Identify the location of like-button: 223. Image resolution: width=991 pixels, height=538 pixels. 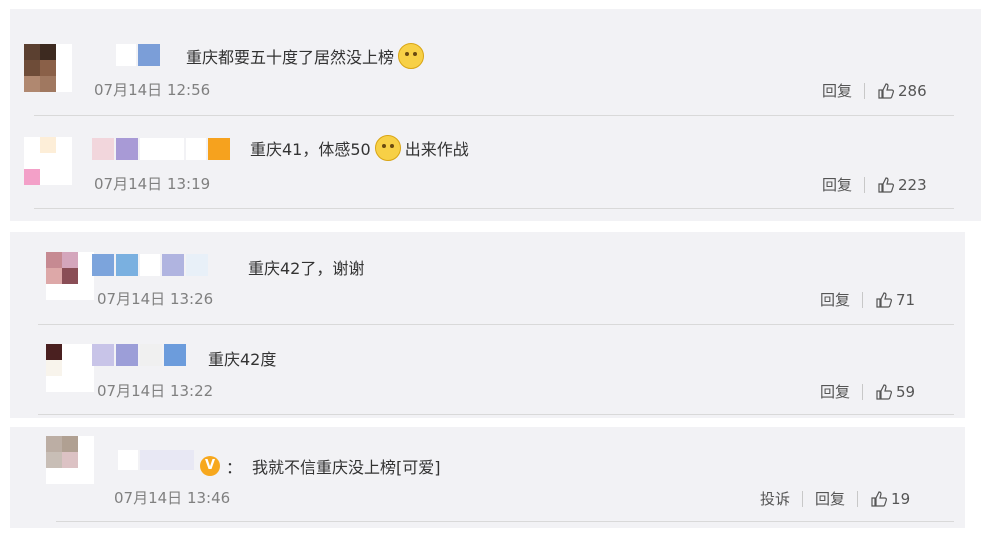
(902, 185).